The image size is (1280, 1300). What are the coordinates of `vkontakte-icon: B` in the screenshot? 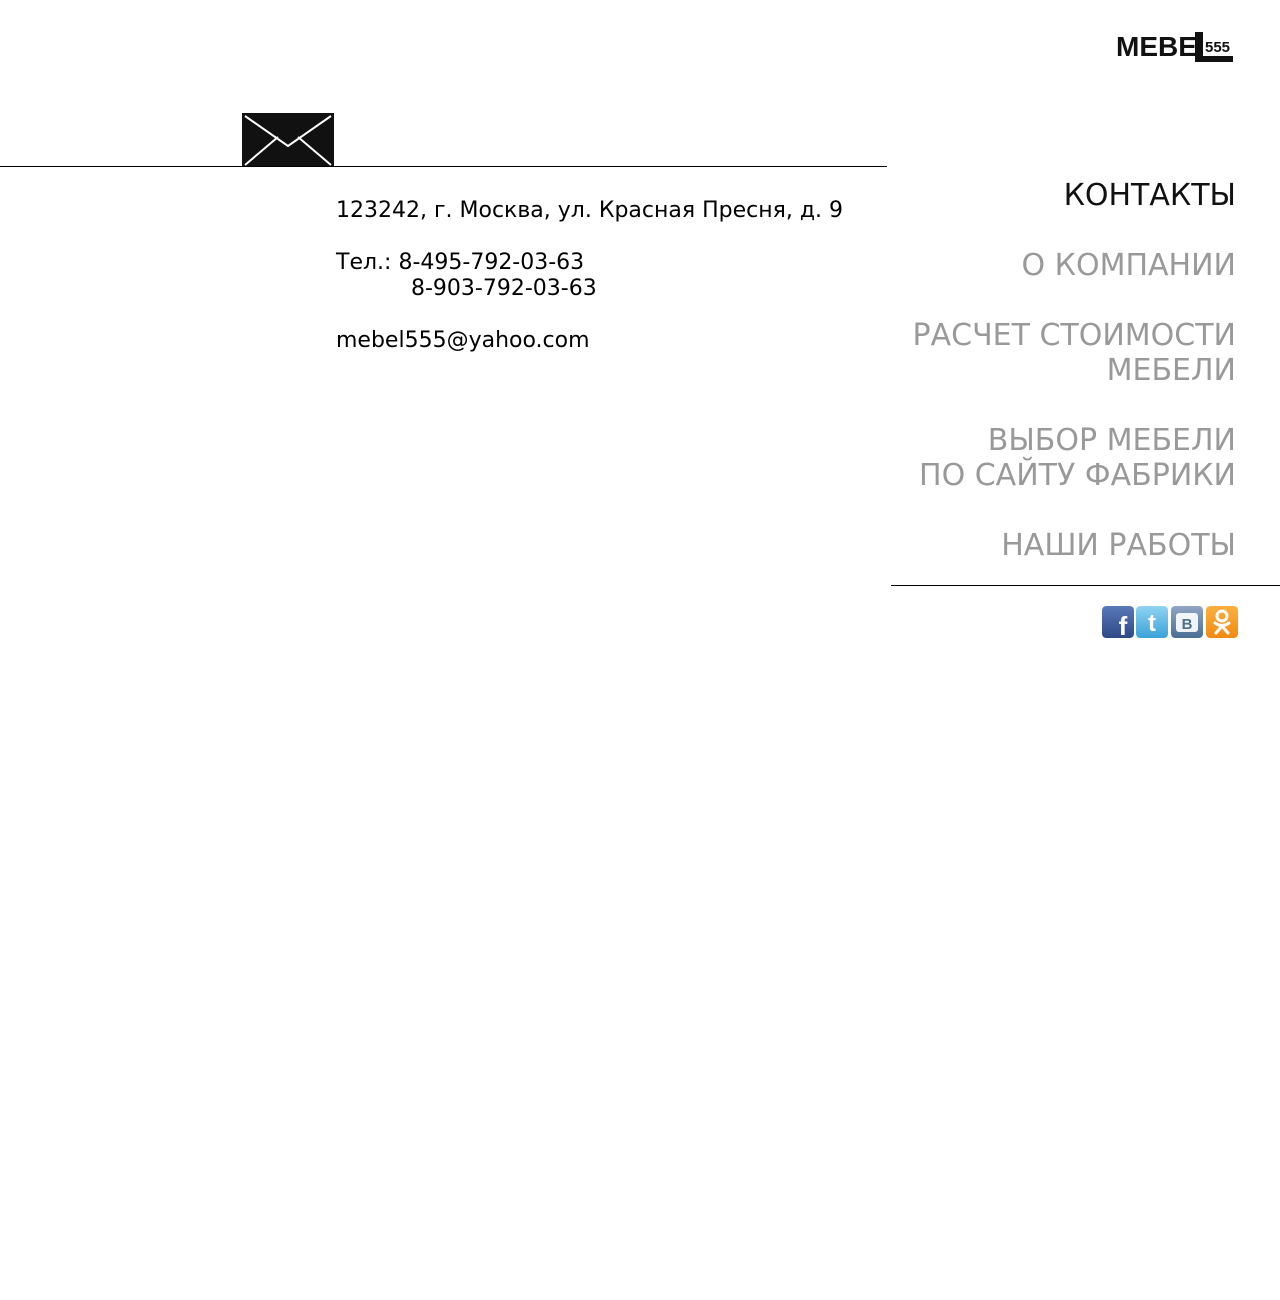 It's located at (1187, 622).